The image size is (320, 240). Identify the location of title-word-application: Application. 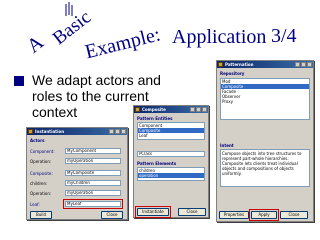
(219, 37).